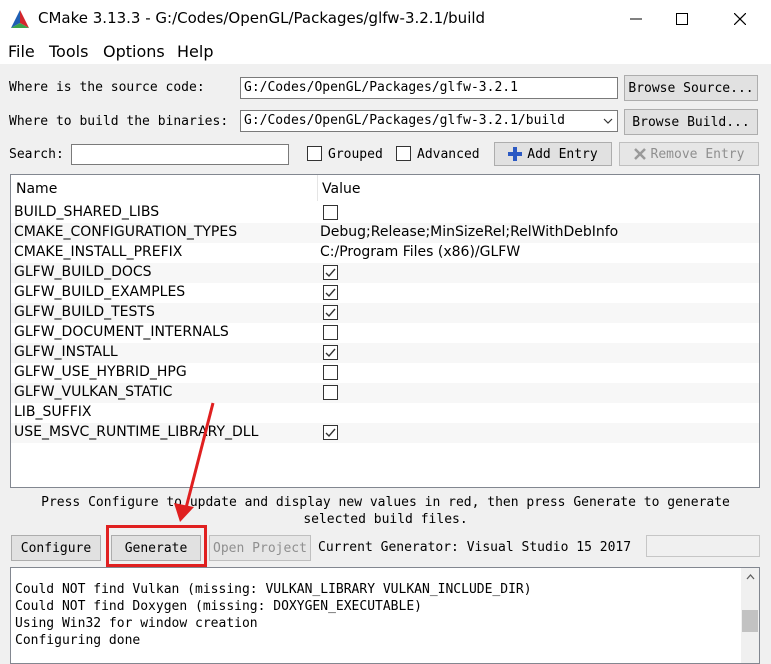 This screenshot has width=771, height=664. What do you see at coordinates (385, 413) in the screenshot?
I see `table-row: LIB_SUFFIX` at bounding box center [385, 413].